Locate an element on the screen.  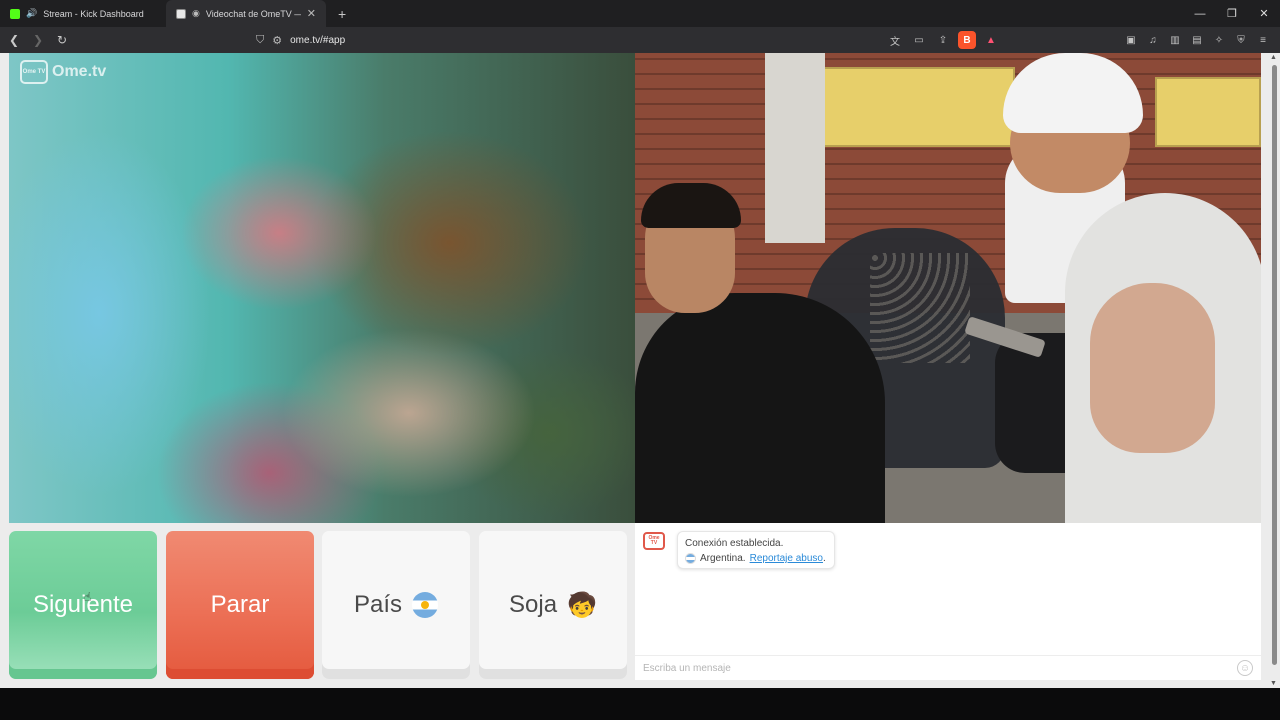
report-suffix: . is located at coordinates (824, 558).